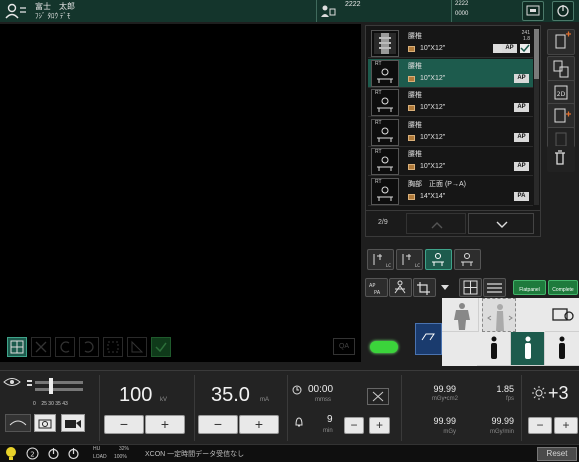 The width and height of the screenshot is (579, 462). Describe the element at coordinates (499, 315) in the screenshot. I see `body-side-view` at that location.